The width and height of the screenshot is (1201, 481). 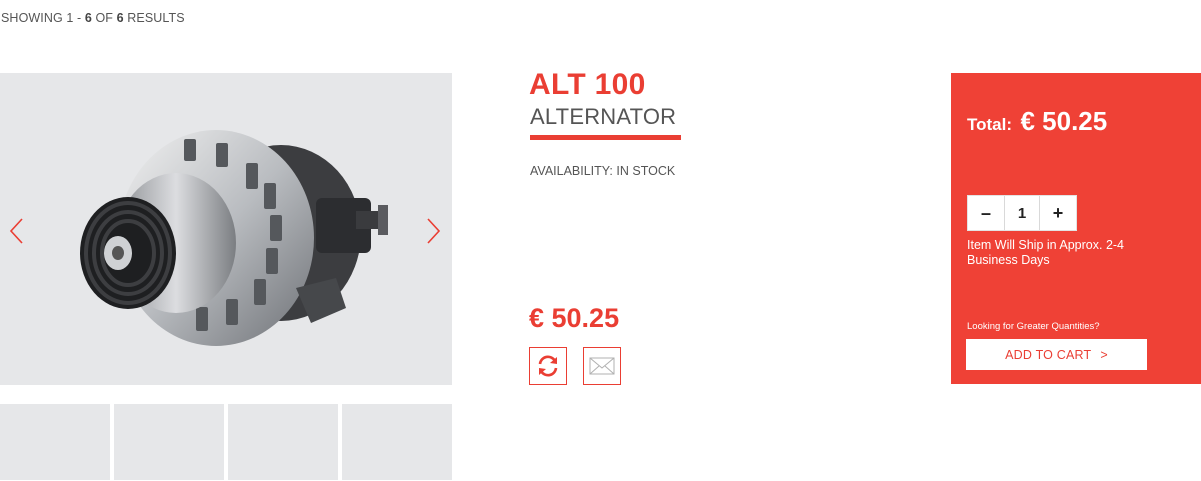 What do you see at coordinates (1033, 326) in the screenshot?
I see `greater-quantities-link: Looking for Greater Quantities?` at bounding box center [1033, 326].